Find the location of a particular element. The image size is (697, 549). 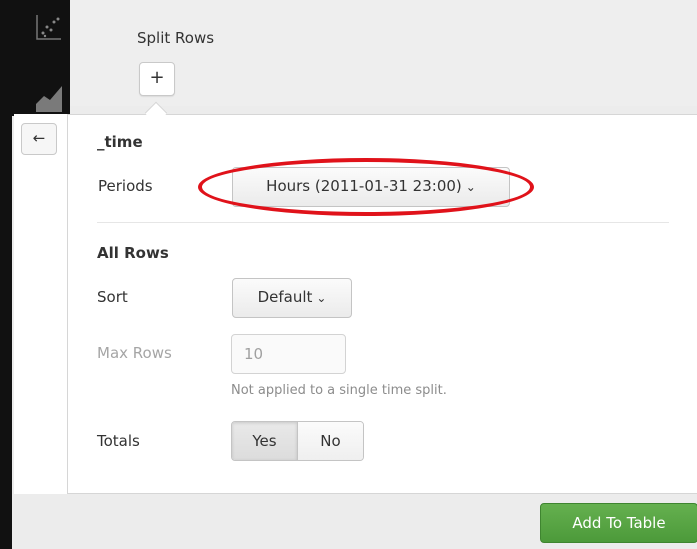

all-rows-heading: All Rows is located at coordinates (133, 253).